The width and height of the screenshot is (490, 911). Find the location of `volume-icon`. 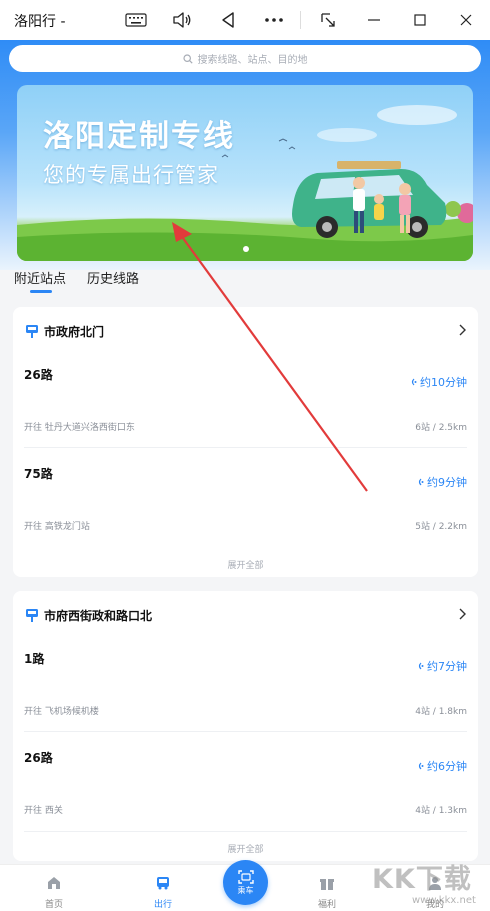

volume-icon is located at coordinates (182, 20).